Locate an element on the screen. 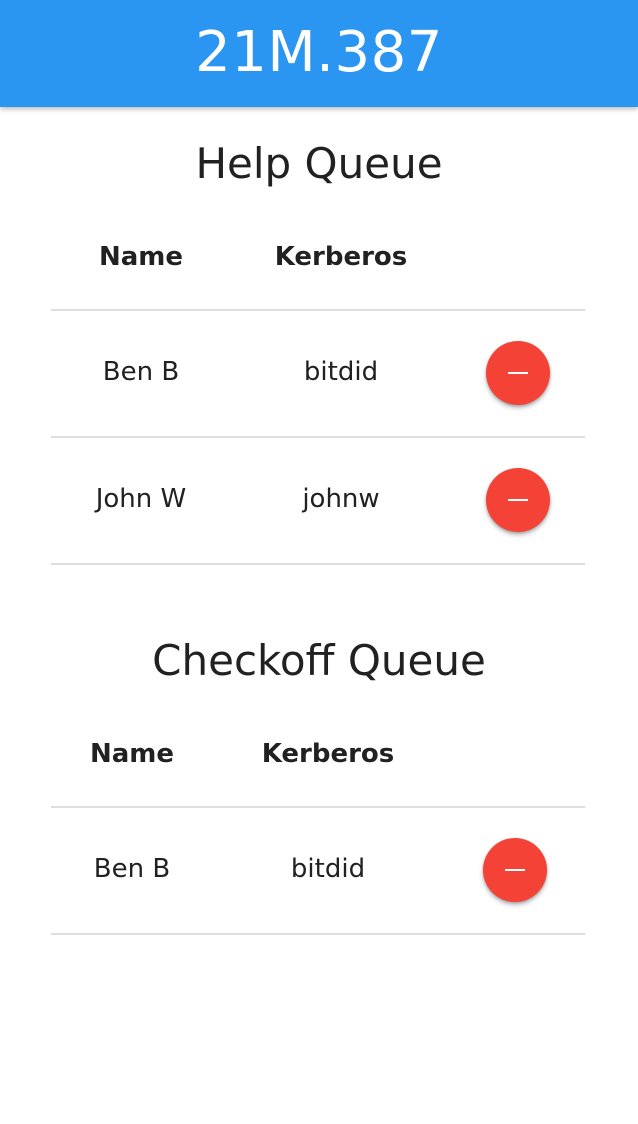 Image resolution: width=638 pixels, height=1124 pixels. queue-kerberos-cell: johnw is located at coordinates (341, 499).